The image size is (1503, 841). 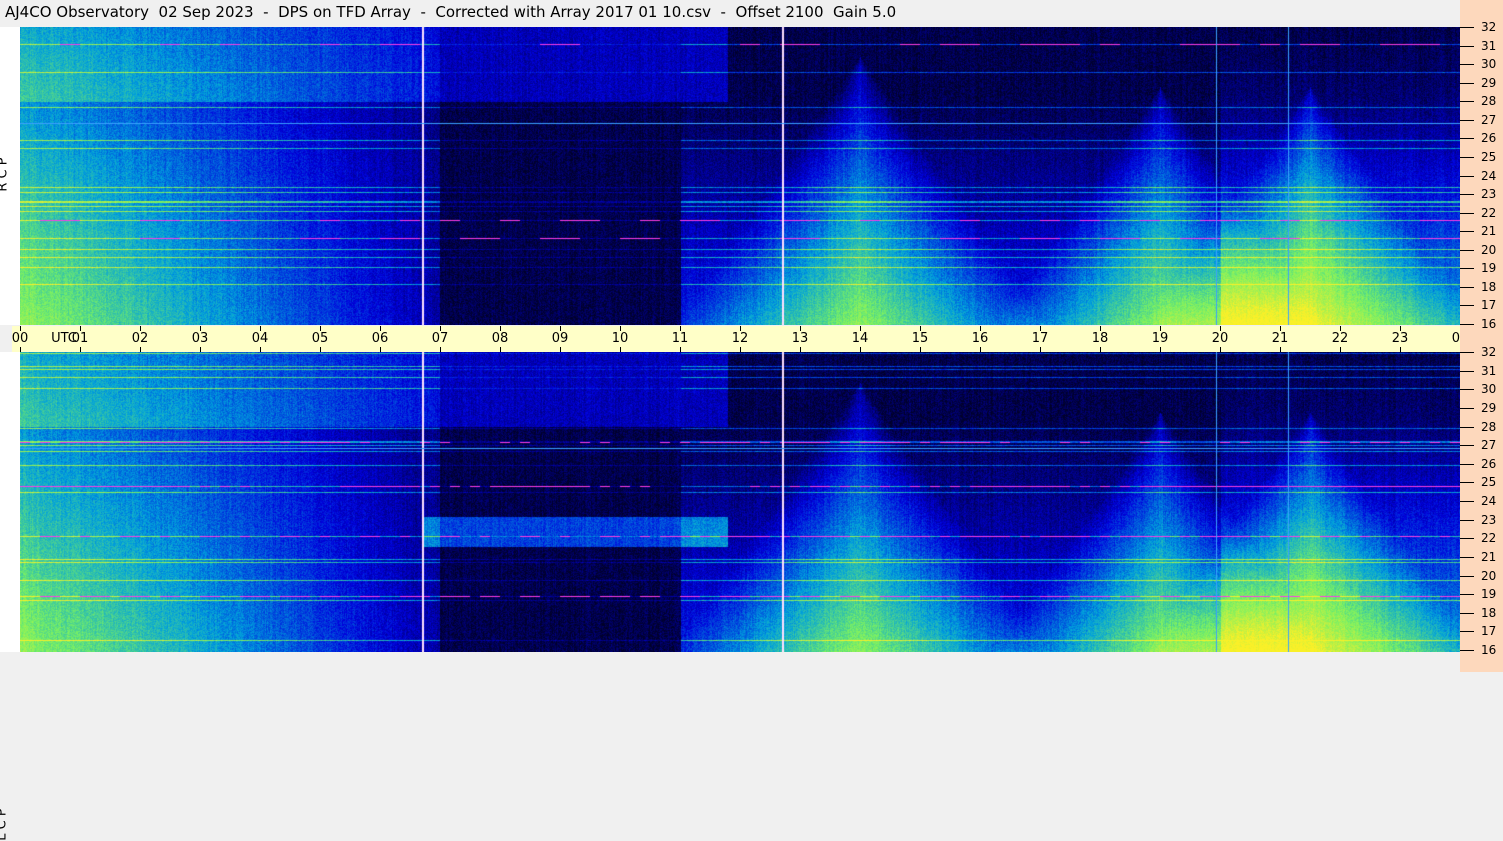 I want to click on x-tick-label: 20, so click(x=1220, y=338).